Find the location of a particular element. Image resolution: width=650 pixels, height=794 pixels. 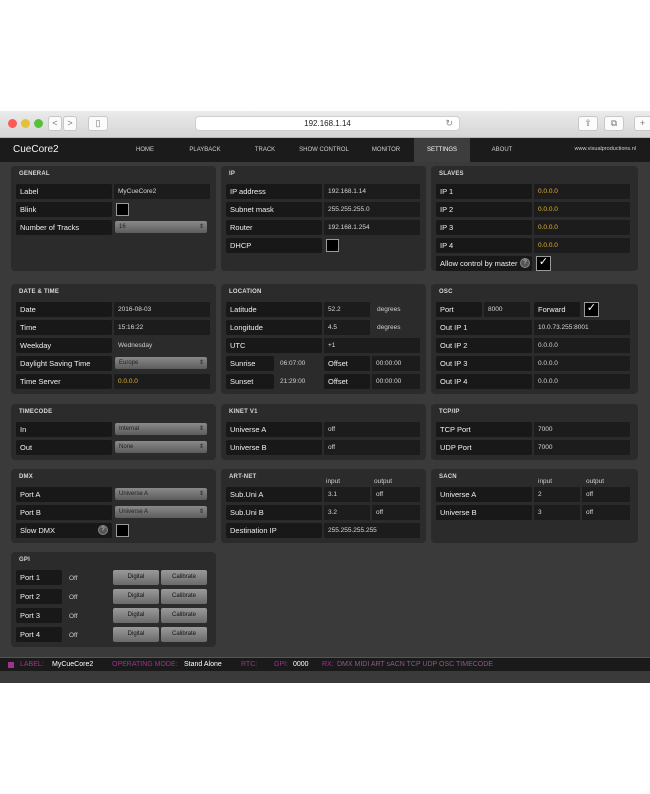

number-of-tracks-select: 16 ⇕ is located at coordinates (161, 227).